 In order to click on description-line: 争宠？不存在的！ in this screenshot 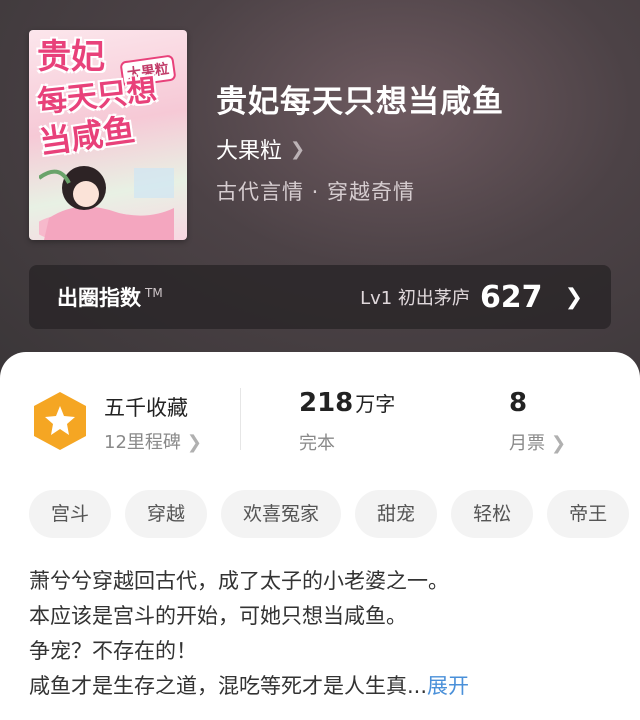, I will do `click(113, 651)`.